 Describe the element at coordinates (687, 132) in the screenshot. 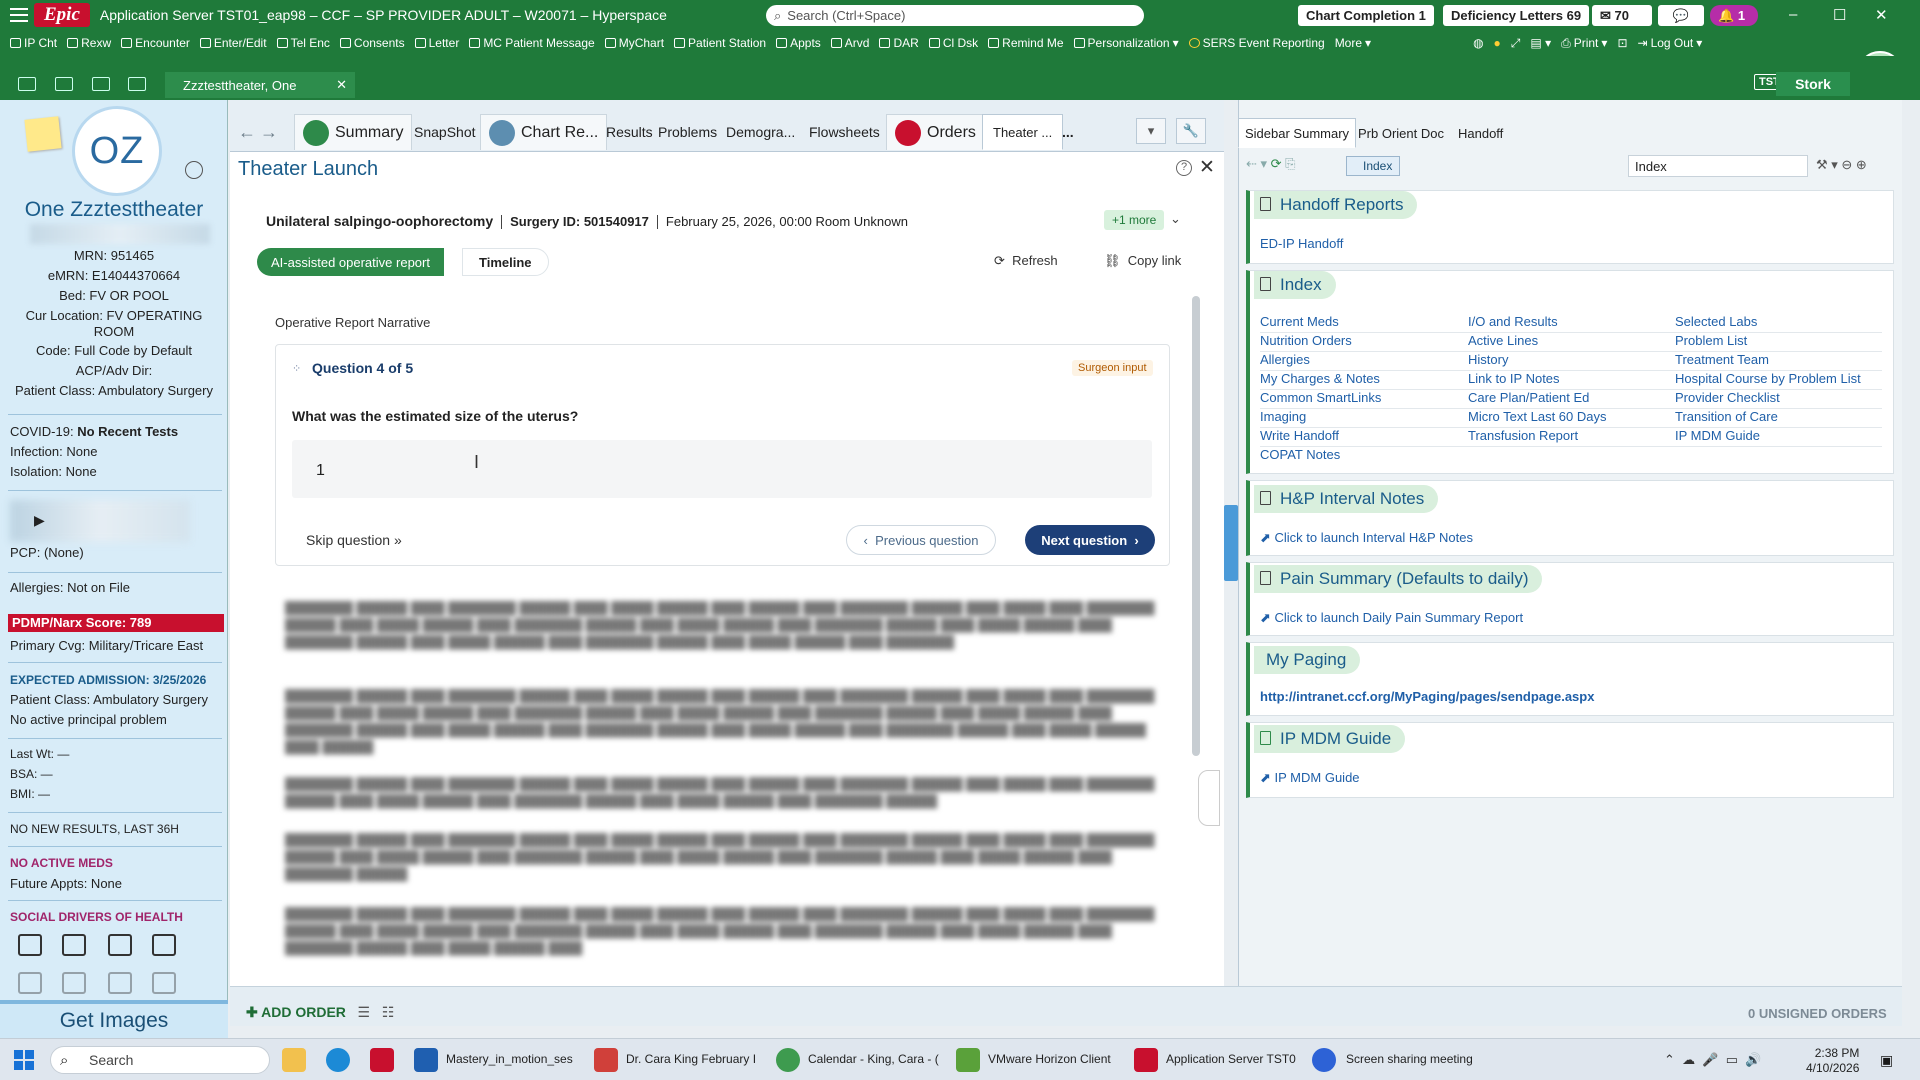

I see `tab-problems: Problems` at that location.